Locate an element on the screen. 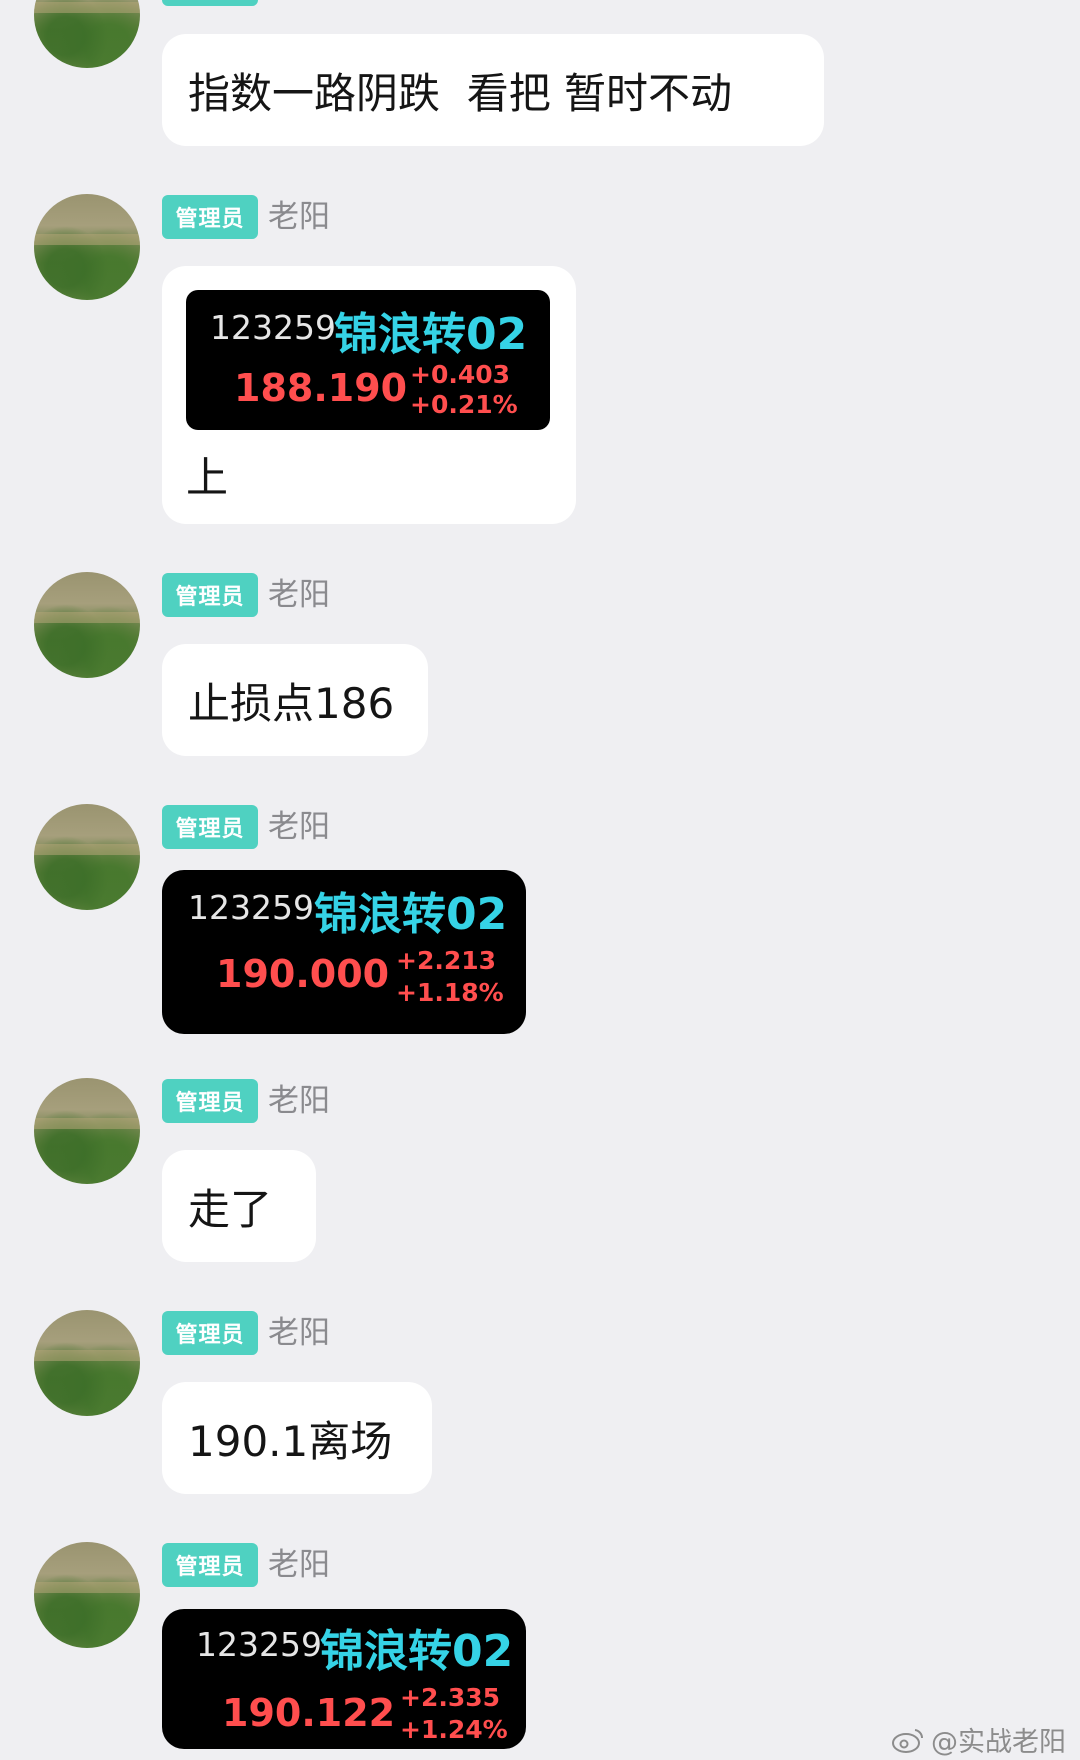  message-bubble: 止损点186 is located at coordinates (295, 700).